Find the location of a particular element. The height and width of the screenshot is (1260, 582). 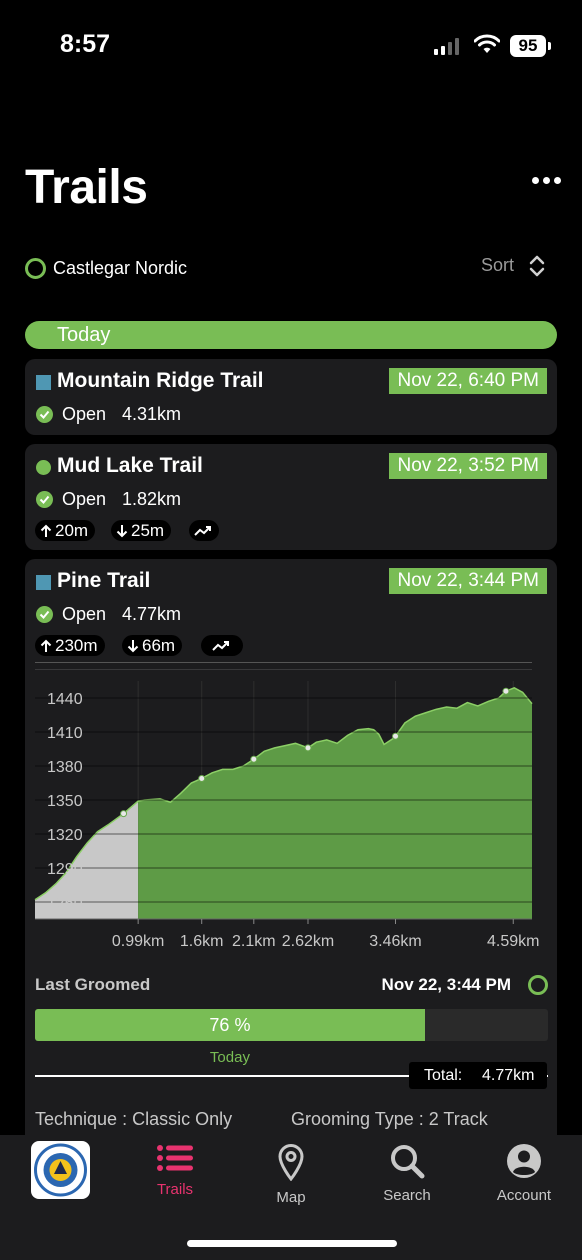

ascent-chip: 20m is located at coordinates (65, 530).